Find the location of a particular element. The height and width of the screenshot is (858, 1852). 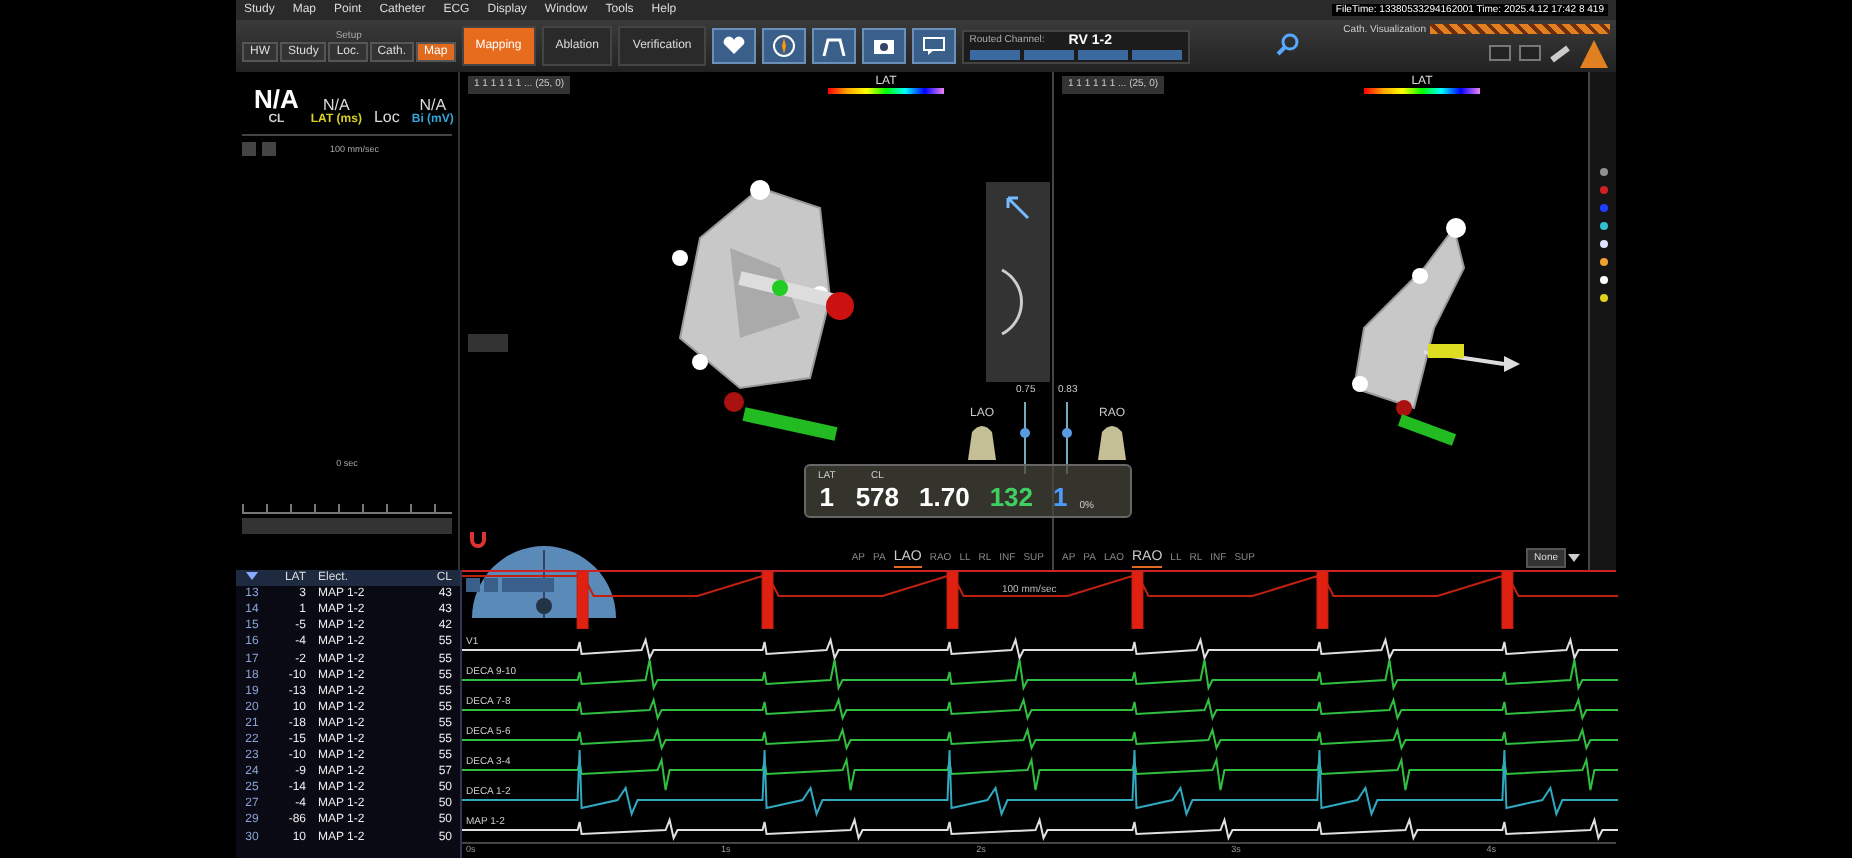

readout-value: 578 is located at coordinates (877, 497).